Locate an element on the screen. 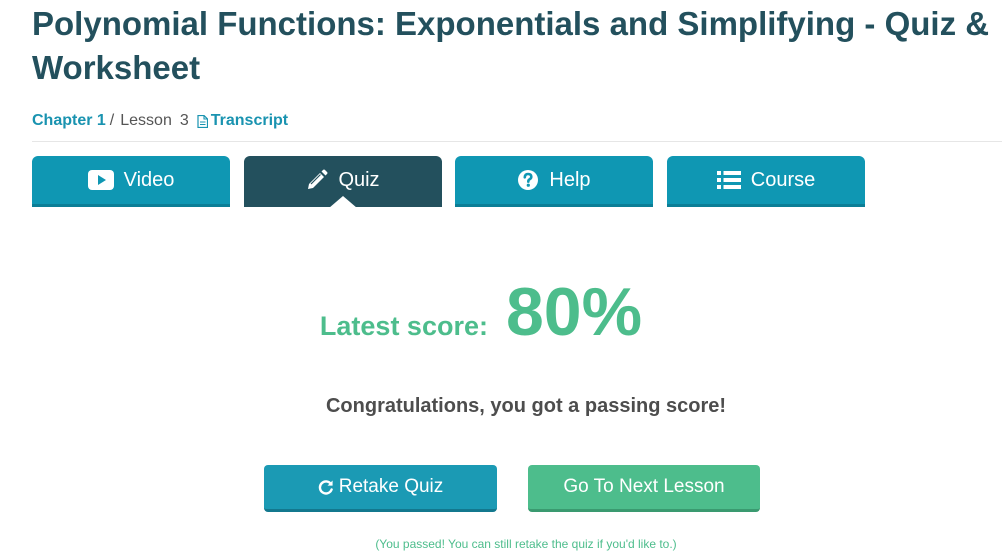 The width and height of the screenshot is (1002, 559). tab-help: Help is located at coordinates (554, 181).